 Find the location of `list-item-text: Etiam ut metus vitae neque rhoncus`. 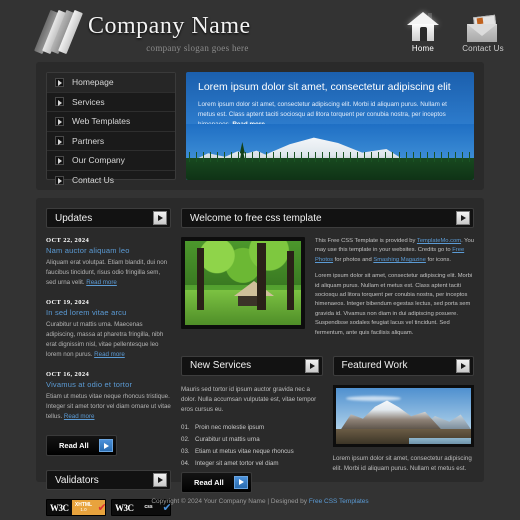

list-item-text: Etiam ut metus vitae neque rhoncus is located at coordinates (244, 452).